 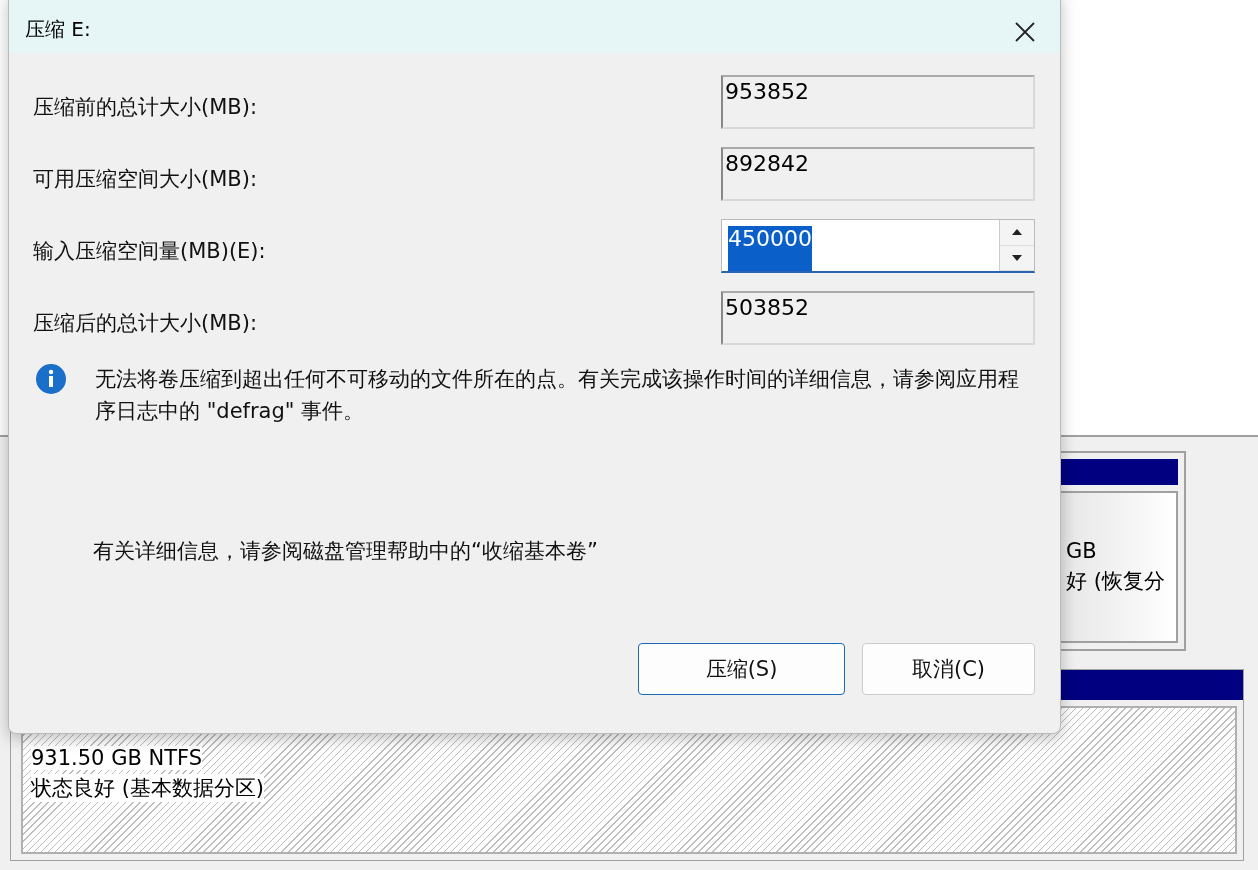 I want to click on partition-status: 好 (恢复分, so click(x=1115, y=581).